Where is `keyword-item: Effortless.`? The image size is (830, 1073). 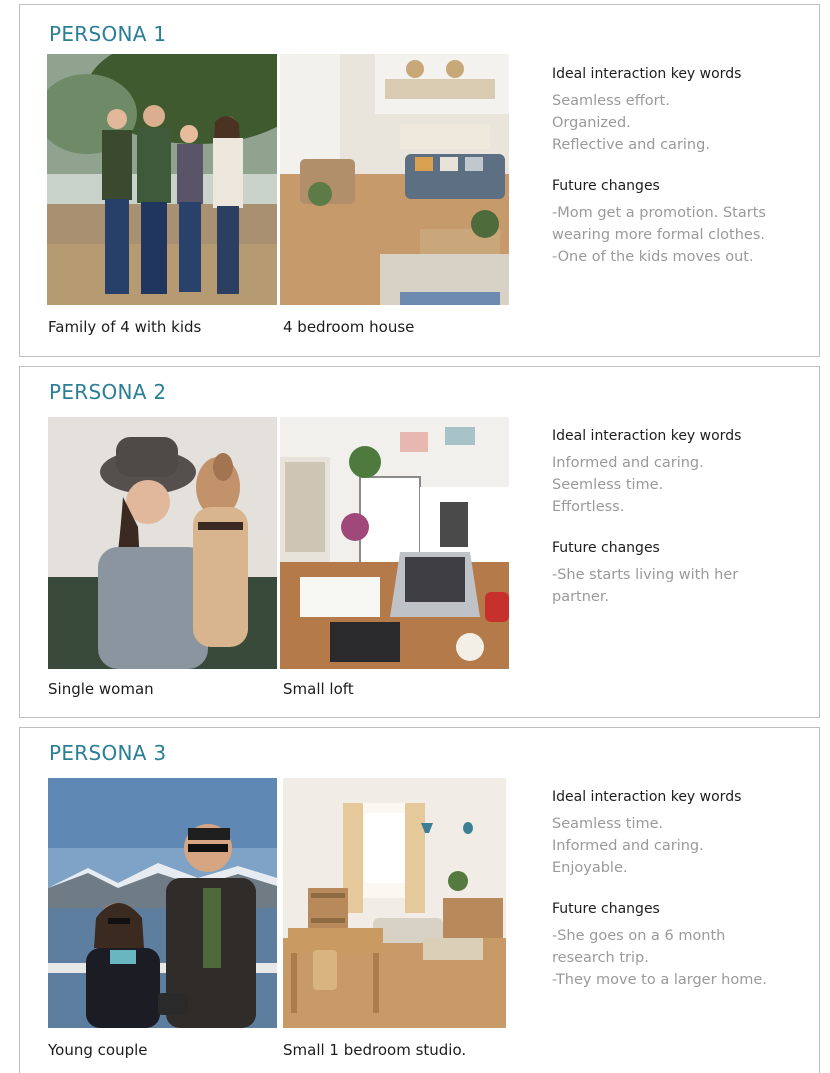
keyword-item: Effortless. is located at coordinates (588, 507).